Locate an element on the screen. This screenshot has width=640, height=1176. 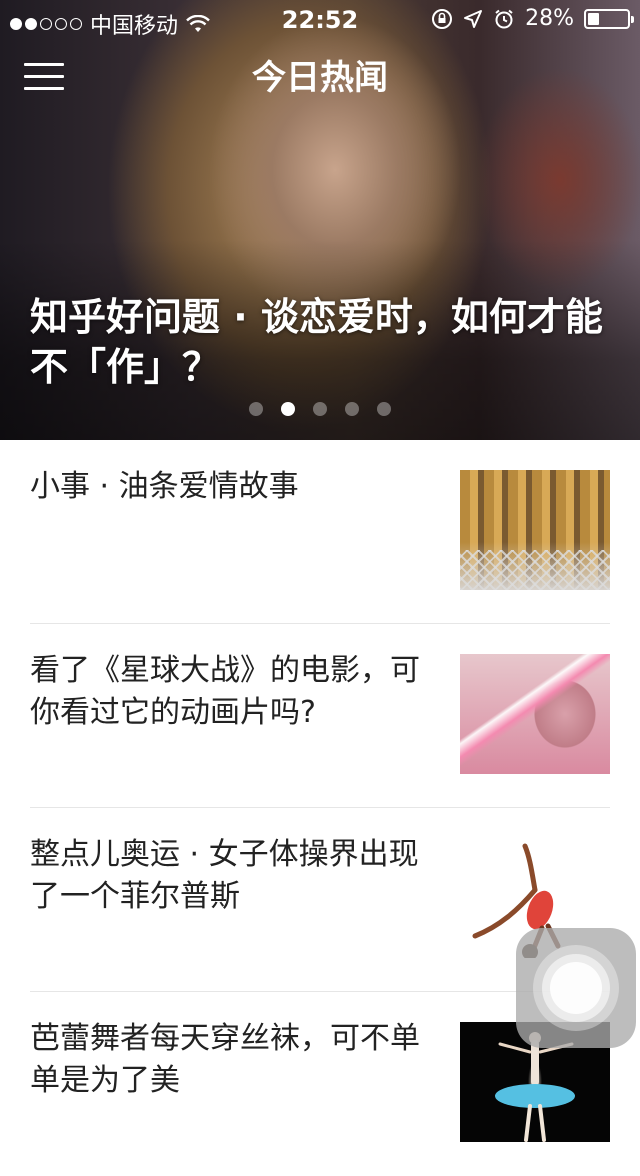
news-title: 整点儿奥运 · 女子体操界出现了一个菲尔普斯 is located at coordinates (224, 875).